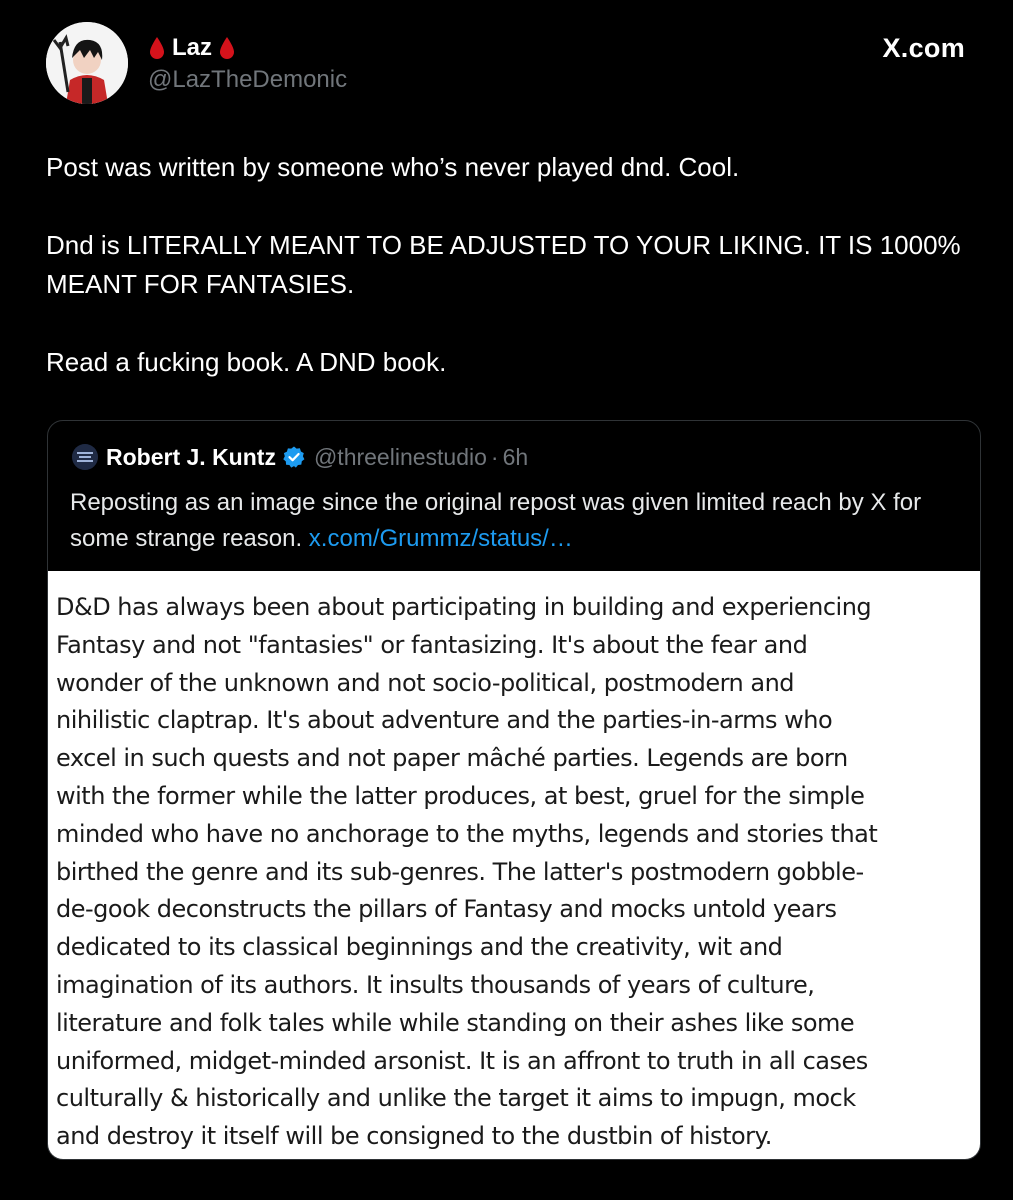 This screenshot has width=1013, height=1200. I want to click on verified-badge-icon, so click(294, 457).